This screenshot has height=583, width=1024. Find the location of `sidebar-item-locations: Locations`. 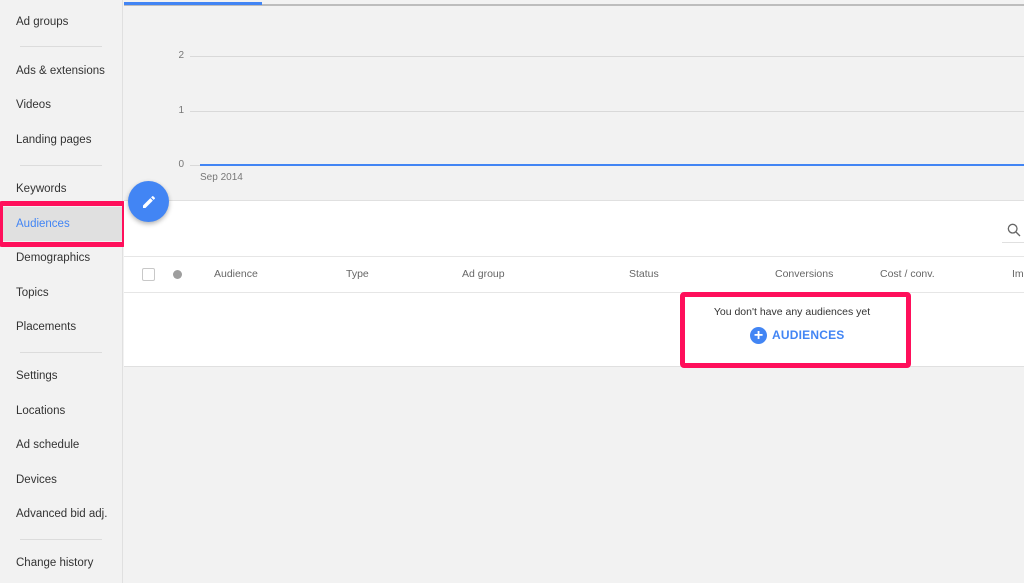

sidebar-item-locations: Locations is located at coordinates (61, 411).